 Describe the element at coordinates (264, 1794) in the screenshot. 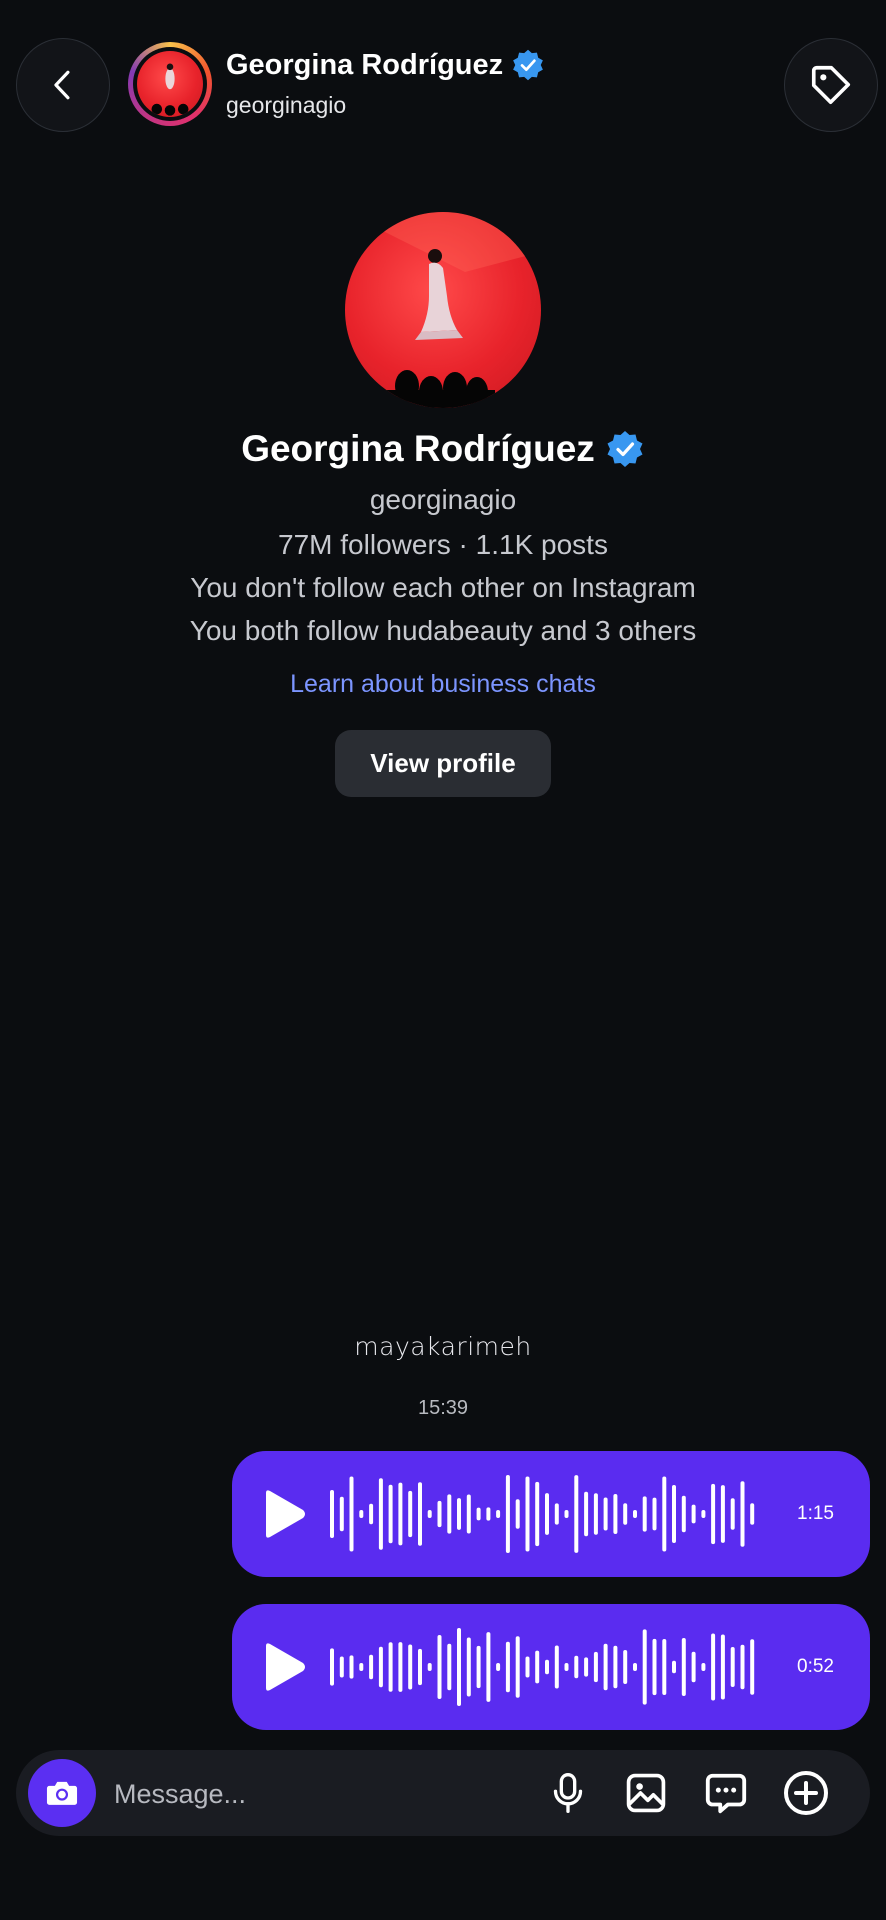

I see `message-input` at that location.